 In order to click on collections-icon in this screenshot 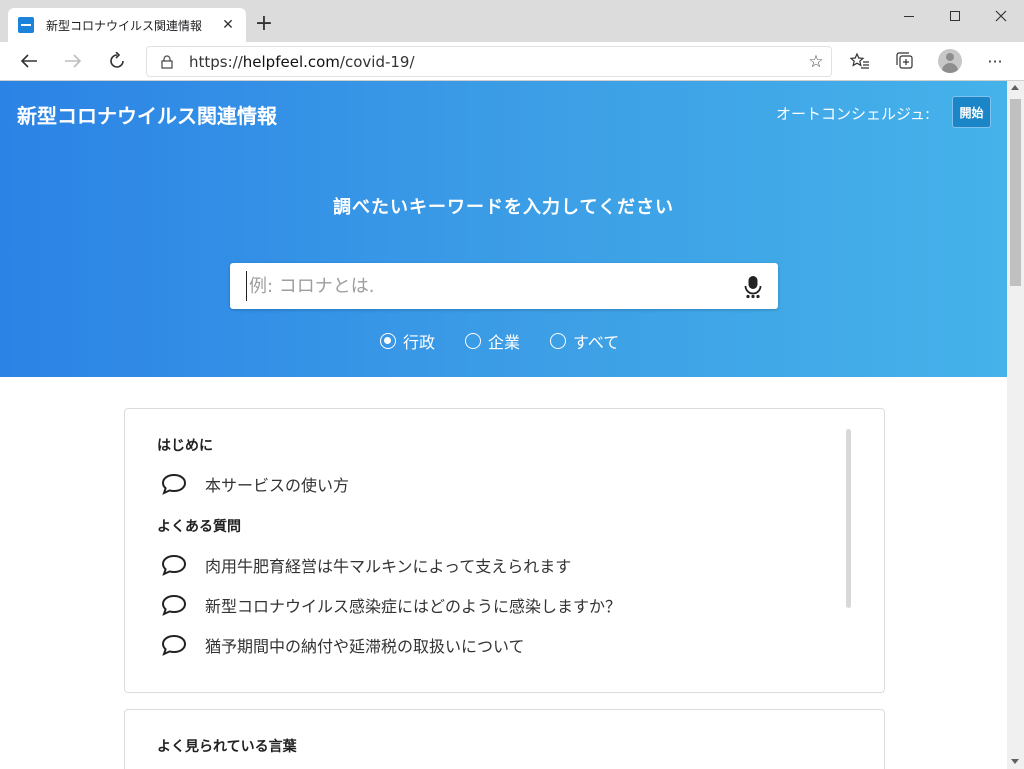, I will do `click(904, 60)`.